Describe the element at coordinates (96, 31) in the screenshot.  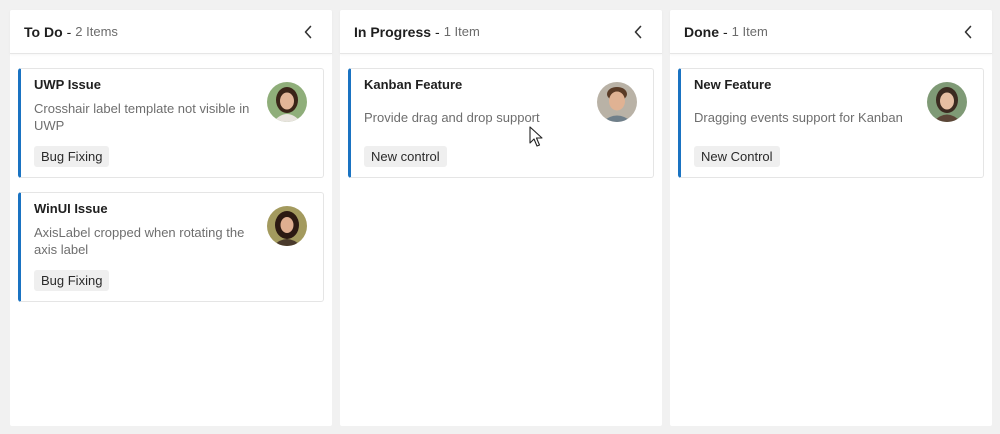
I see `column-item-count: 2 Items` at that location.